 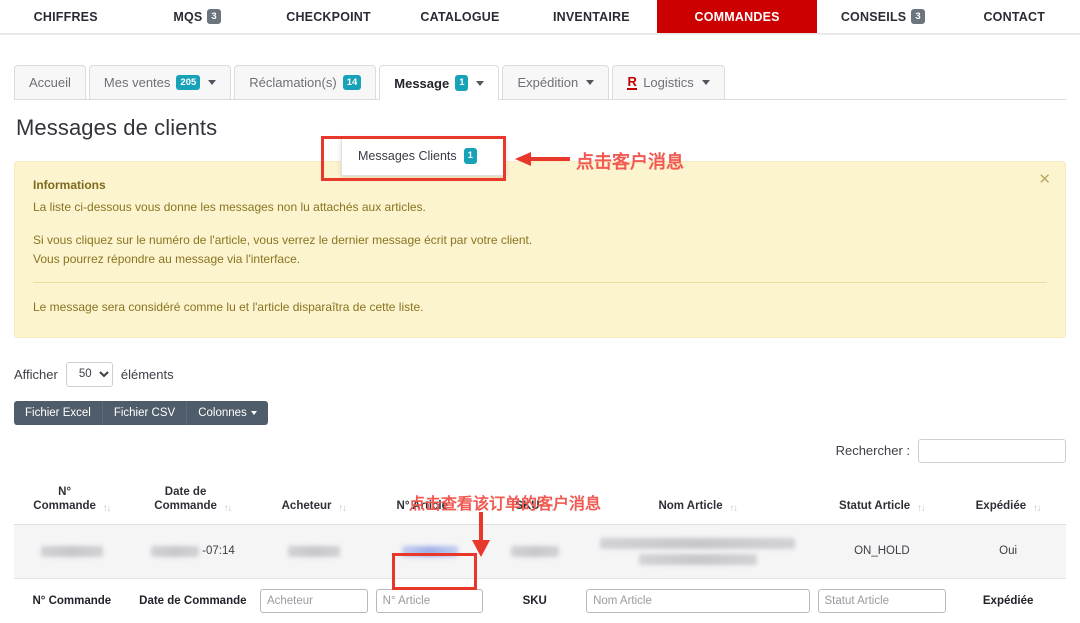 I want to click on dropdown-item-messages-clients: Messages Clients 1, so click(x=423, y=156).